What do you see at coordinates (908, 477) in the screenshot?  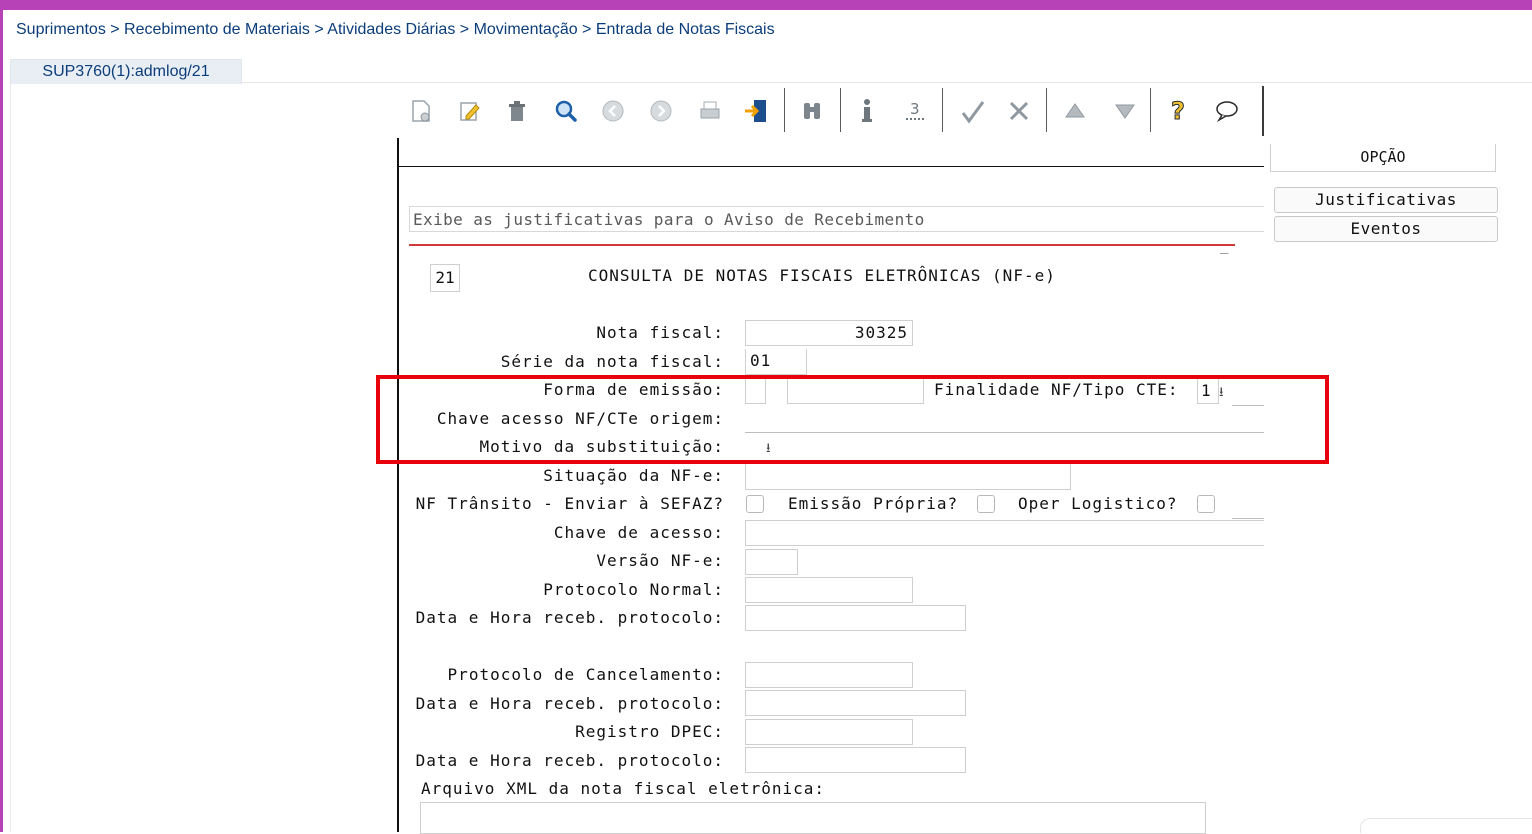 I see `situacao-field` at bounding box center [908, 477].